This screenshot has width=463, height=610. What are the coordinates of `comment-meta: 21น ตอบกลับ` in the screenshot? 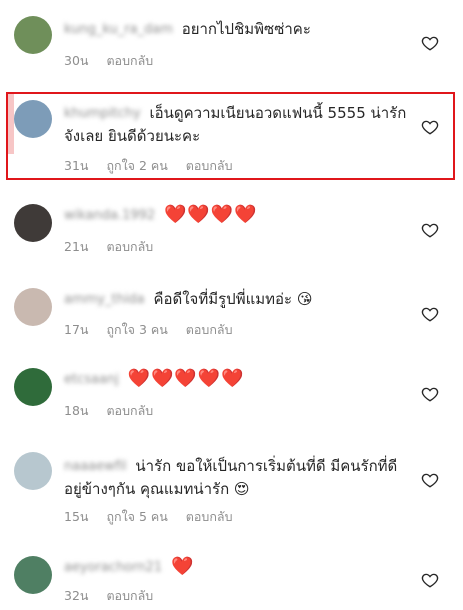 It's located at (115, 247).